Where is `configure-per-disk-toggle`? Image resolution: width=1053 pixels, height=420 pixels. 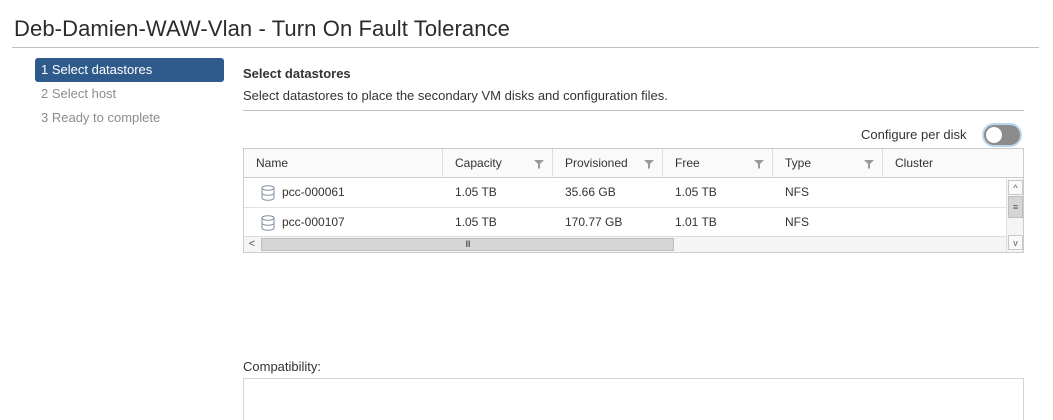 configure-per-disk-toggle is located at coordinates (1002, 135).